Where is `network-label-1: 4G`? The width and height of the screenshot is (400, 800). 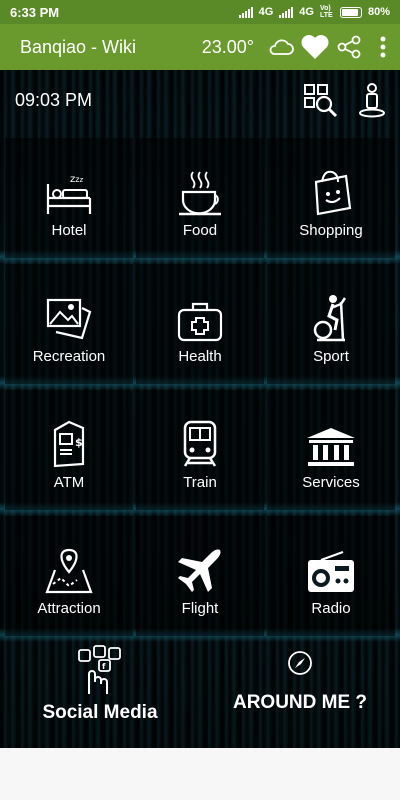 network-label-1: 4G is located at coordinates (266, 12).